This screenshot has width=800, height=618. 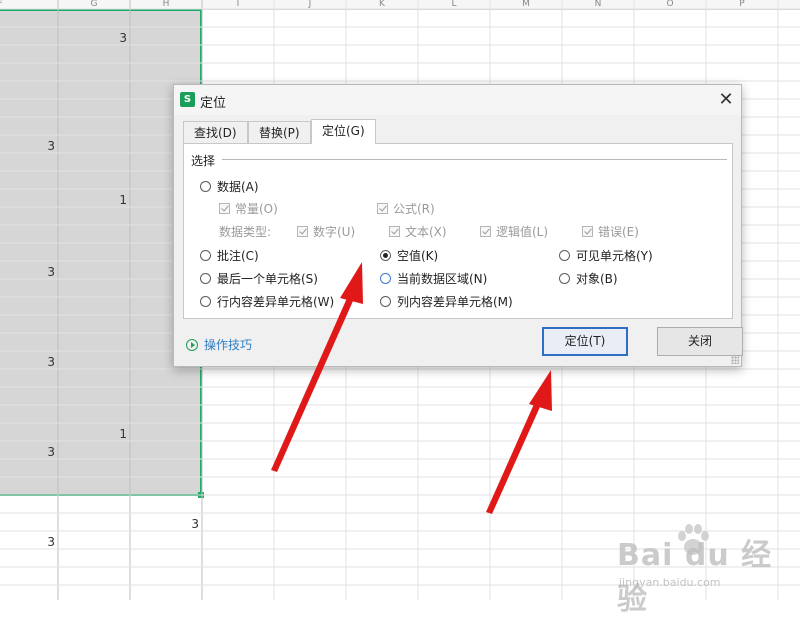 I want to click on checkbox-number: 数字(U), so click(x=326, y=231).